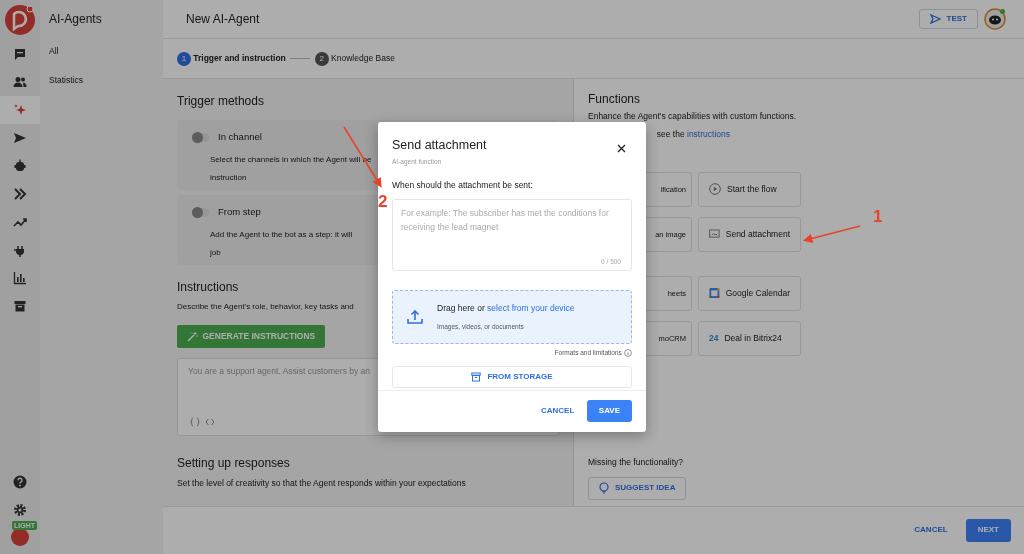 This screenshot has height=554, width=1024. Describe the element at coordinates (692, 117) in the screenshot. I see `section-description: Enhance the Agent's capabilities with custom functions.` at that location.